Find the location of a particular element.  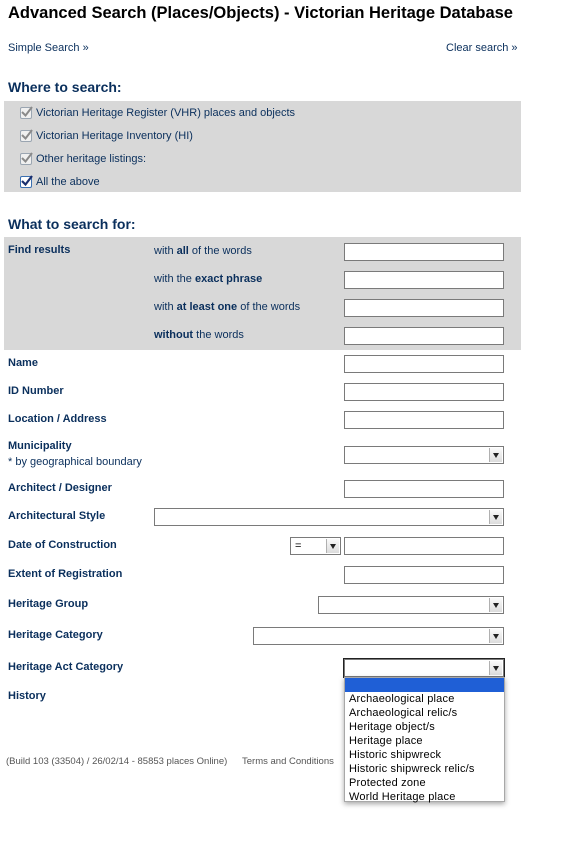

history-label: History is located at coordinates (27, 696).